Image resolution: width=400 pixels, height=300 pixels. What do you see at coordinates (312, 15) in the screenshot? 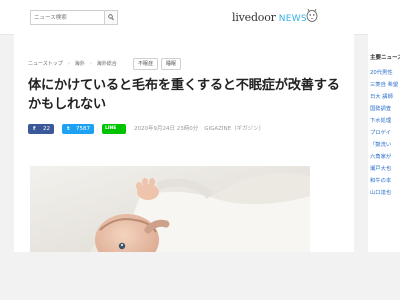
I see `mascot-icon` at bounding box center [312, 15].